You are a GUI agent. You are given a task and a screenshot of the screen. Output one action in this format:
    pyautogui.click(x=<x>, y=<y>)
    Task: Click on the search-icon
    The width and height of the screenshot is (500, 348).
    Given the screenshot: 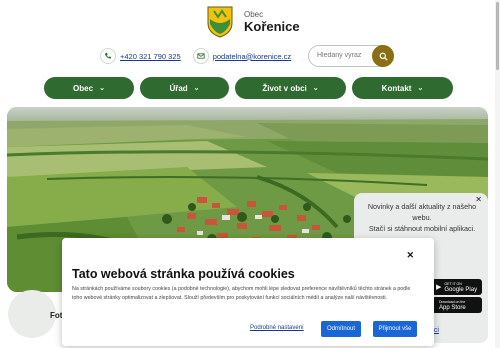 What is the action you would take?
    pyautogui.click(x=383, y=56)
    